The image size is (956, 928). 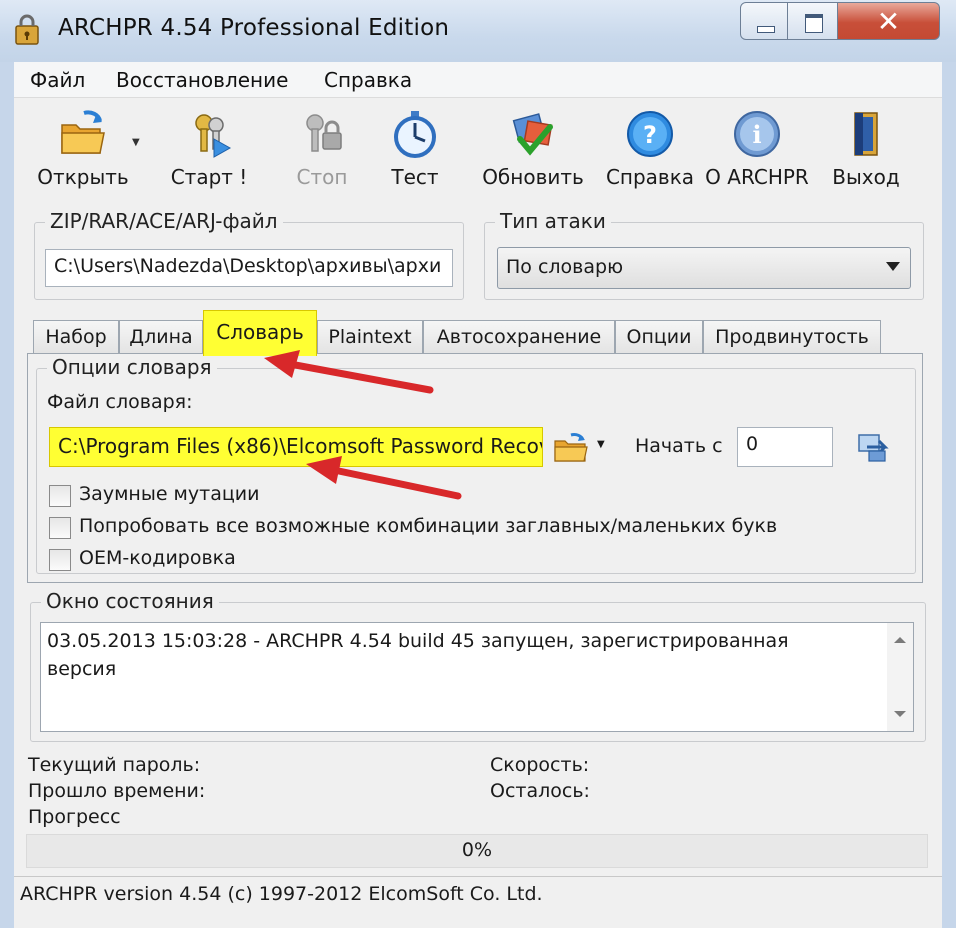 I want to click on dictionary-file-label: Файл словаря:, so click(x=120, y=402).